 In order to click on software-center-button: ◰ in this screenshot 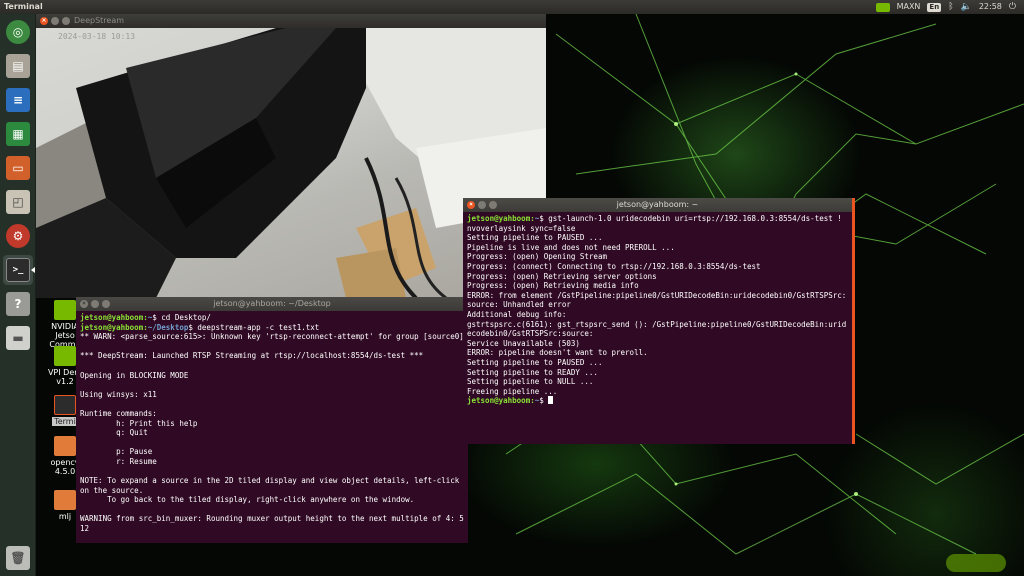, I will do `click(18, 202)`.